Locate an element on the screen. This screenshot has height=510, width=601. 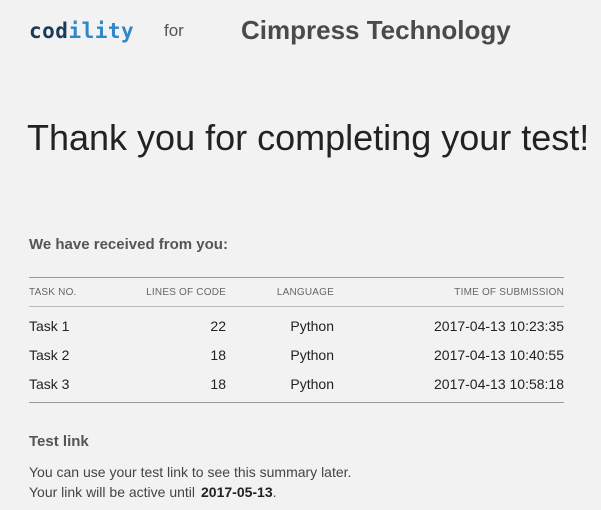
cell-time-of-submission: 2017-04-13 10:23:35 is located at coordinates (499, 325).